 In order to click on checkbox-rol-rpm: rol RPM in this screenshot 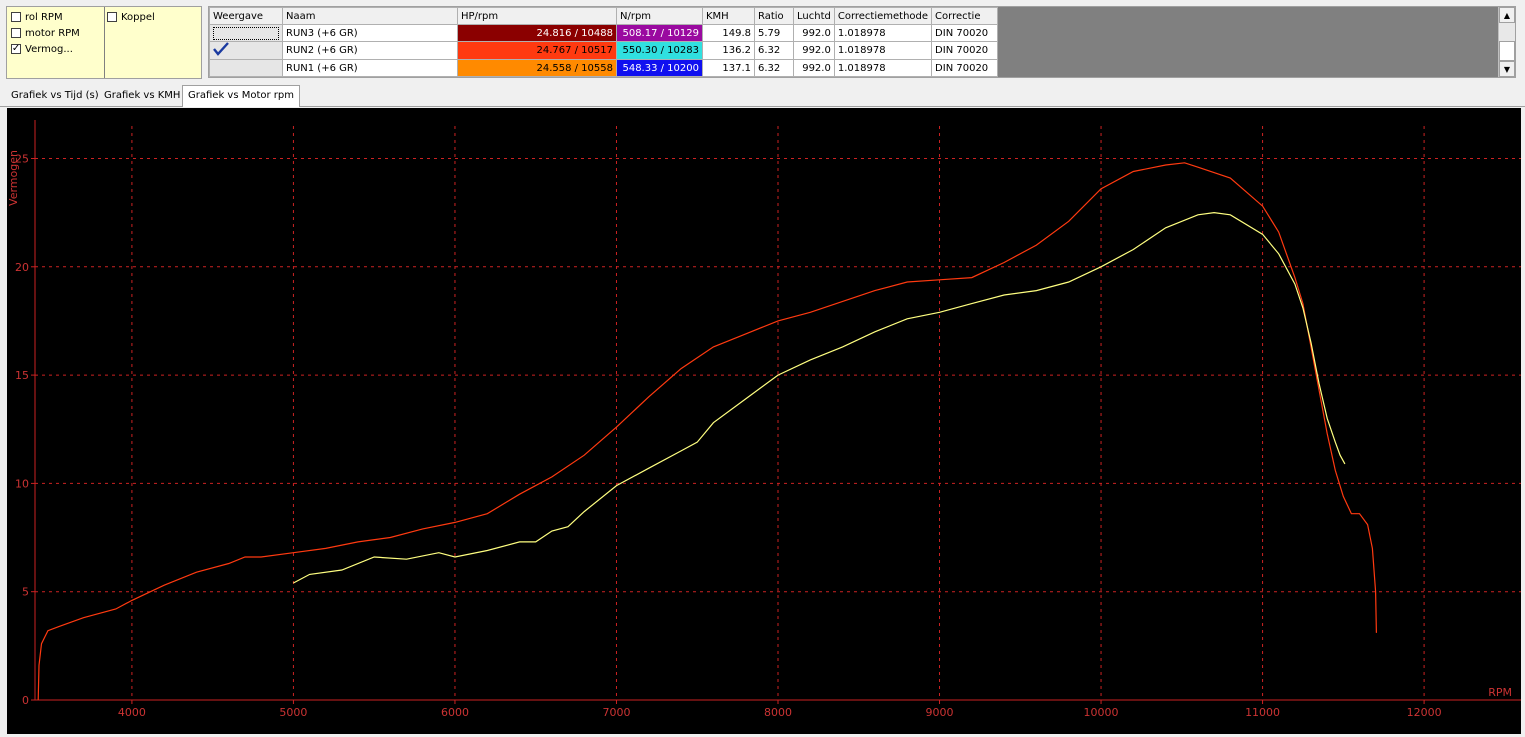, I will do `click(37, 17)`.